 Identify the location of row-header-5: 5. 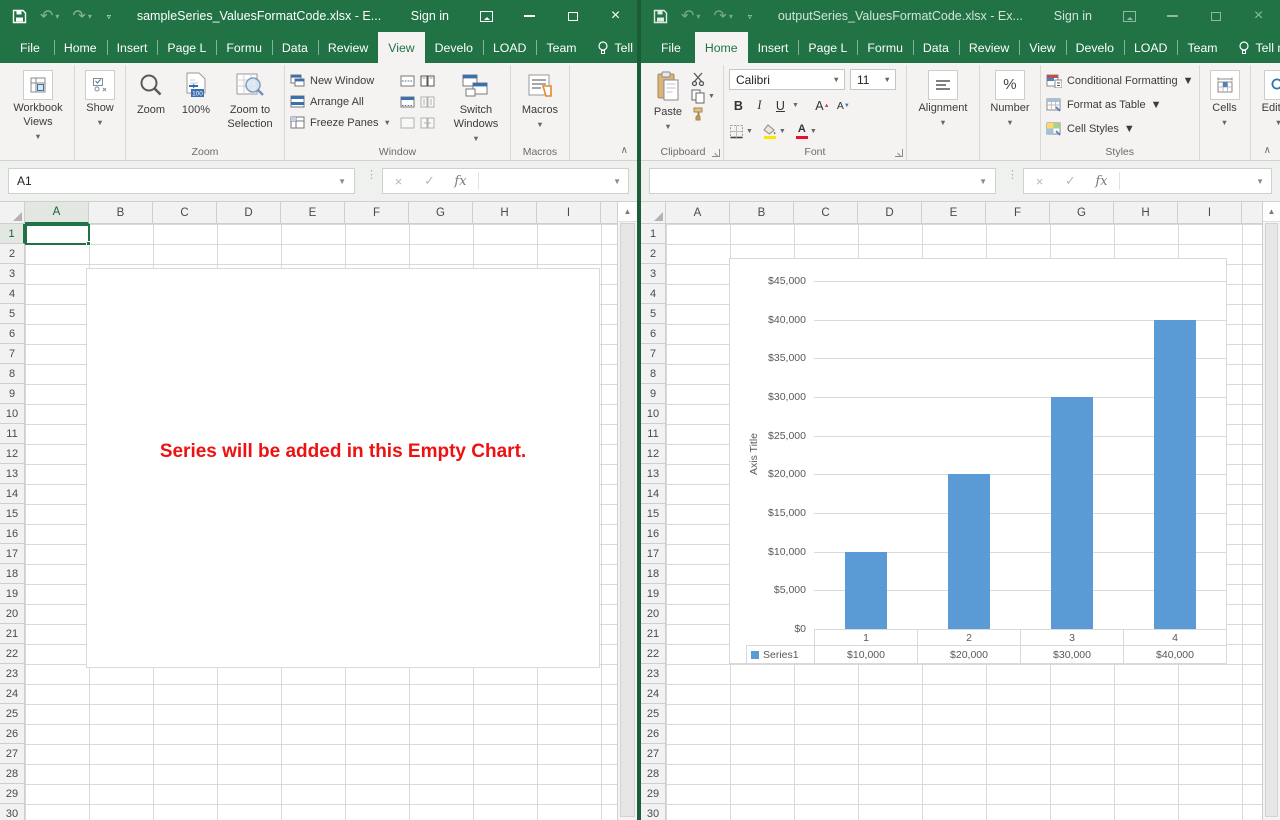
(653, 314).